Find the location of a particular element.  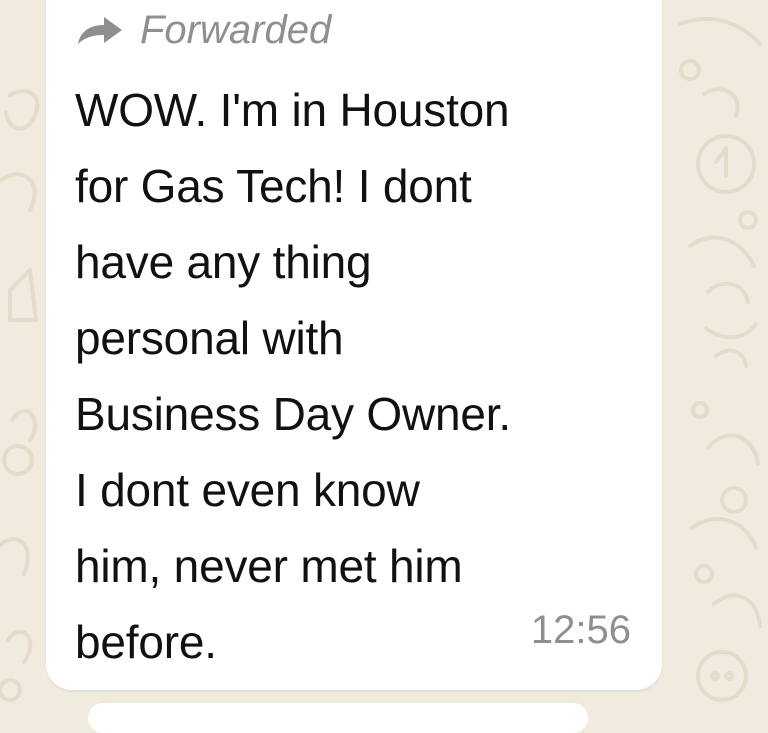

forwarded-label: Forwarded is located at coordinates (236, 30).